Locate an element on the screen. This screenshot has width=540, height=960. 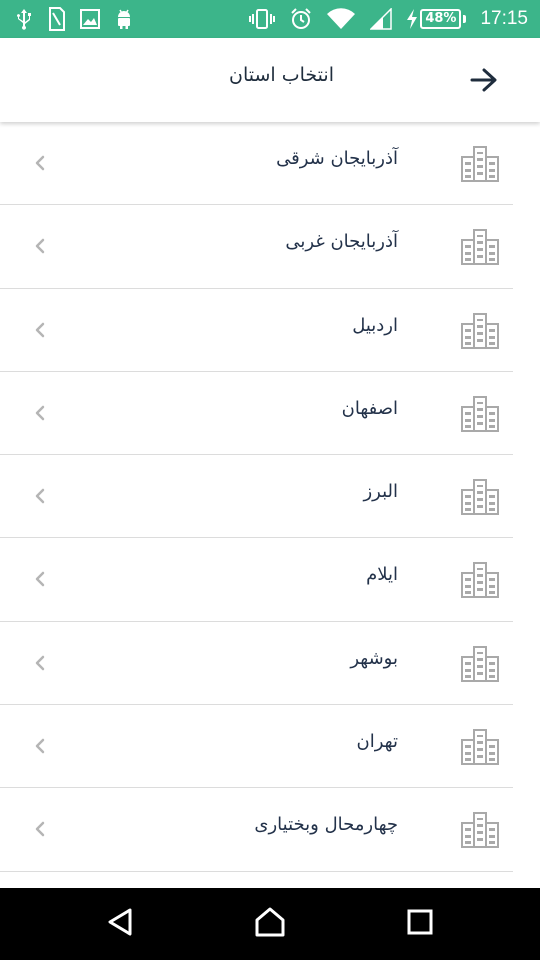
navigation-bar is located at coordinates (270, 924).